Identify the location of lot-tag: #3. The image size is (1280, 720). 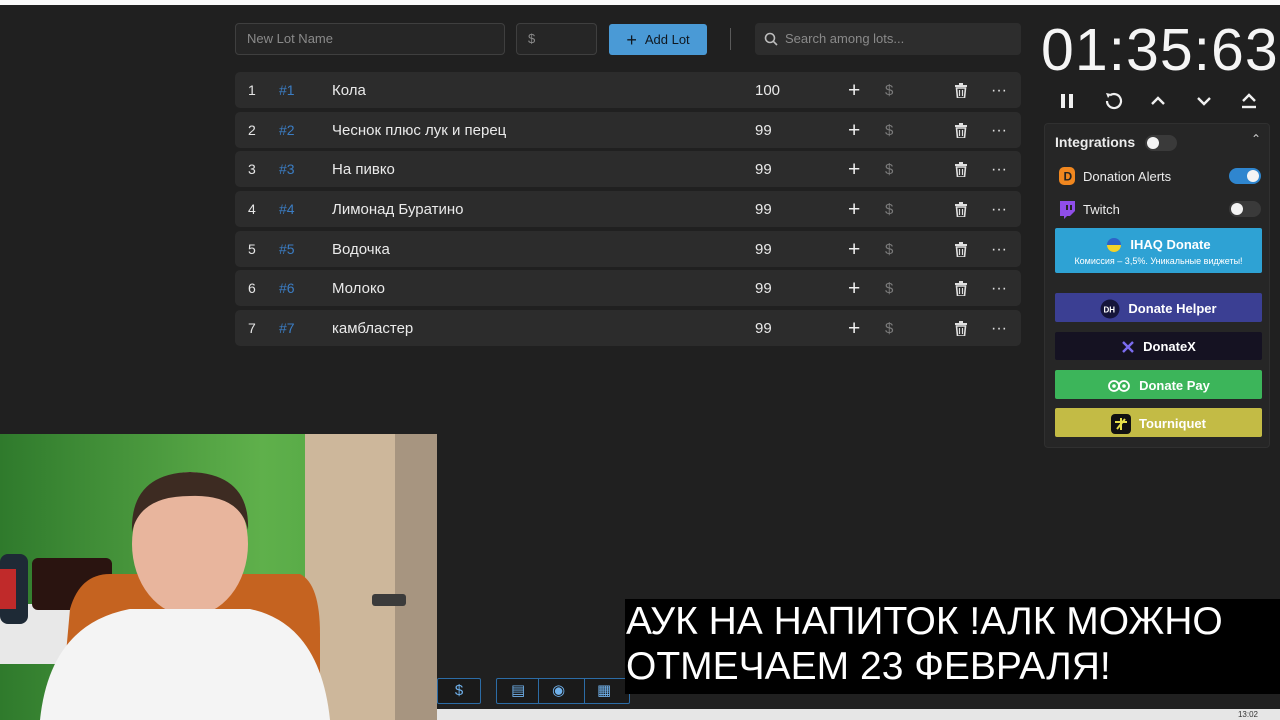
(287, 169).